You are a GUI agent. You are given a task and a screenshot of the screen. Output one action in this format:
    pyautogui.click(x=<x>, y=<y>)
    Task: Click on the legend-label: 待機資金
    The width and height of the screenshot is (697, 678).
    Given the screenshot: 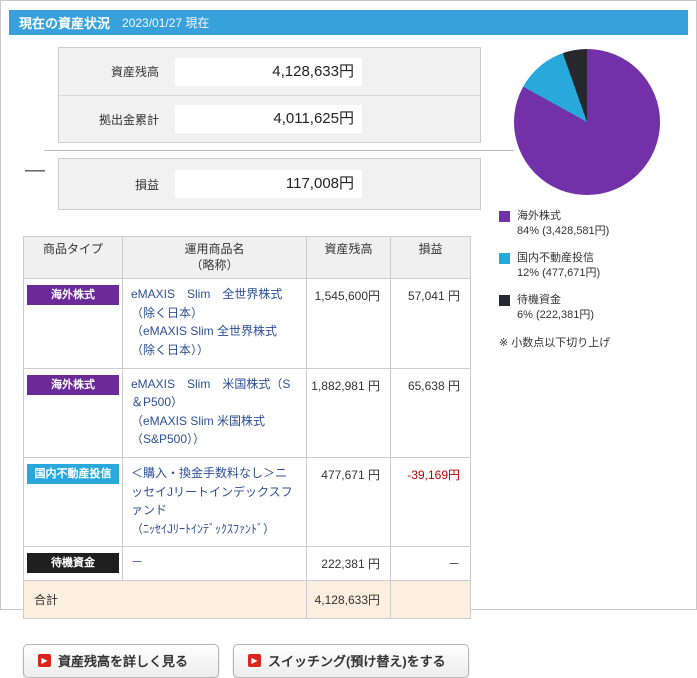 What is the action you would take?
    pyautogui.click(x=539, y=299)
    